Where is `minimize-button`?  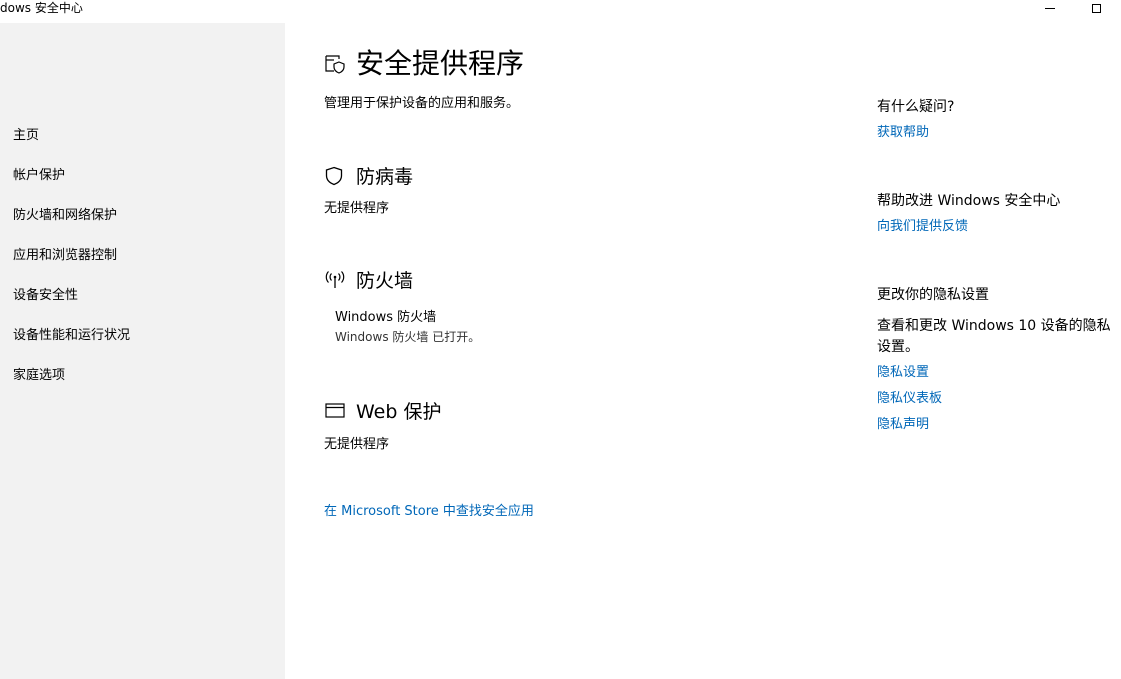
minimize-button is located at coordinates (1050, 8).